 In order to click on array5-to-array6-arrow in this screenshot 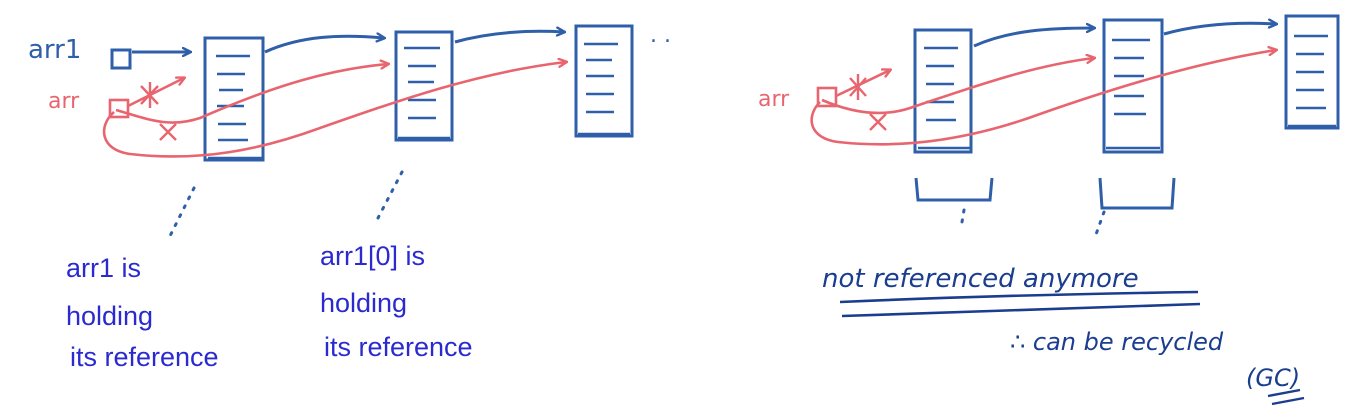, I will do `click(1219, 29)`.